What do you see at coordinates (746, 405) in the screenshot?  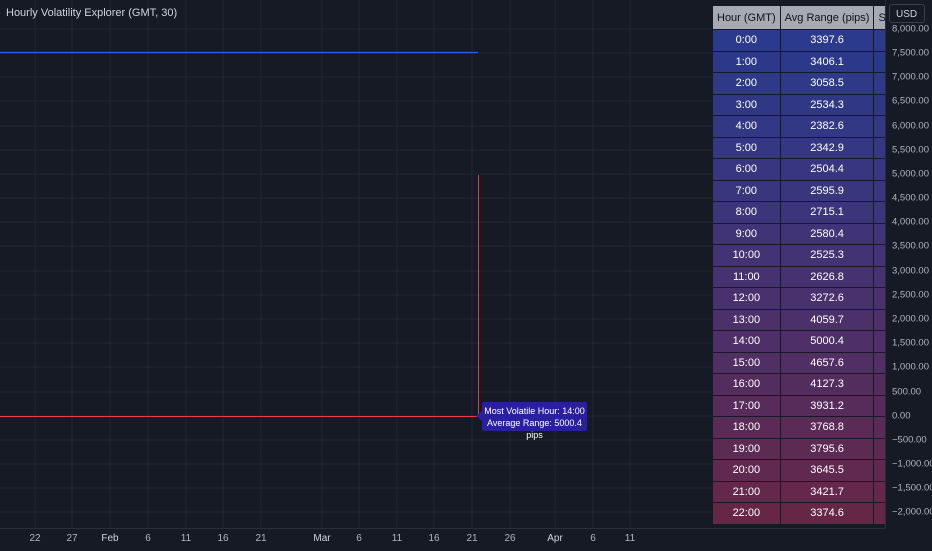 I see `hour-cell: 17:00` at bounding box center [746, 405].